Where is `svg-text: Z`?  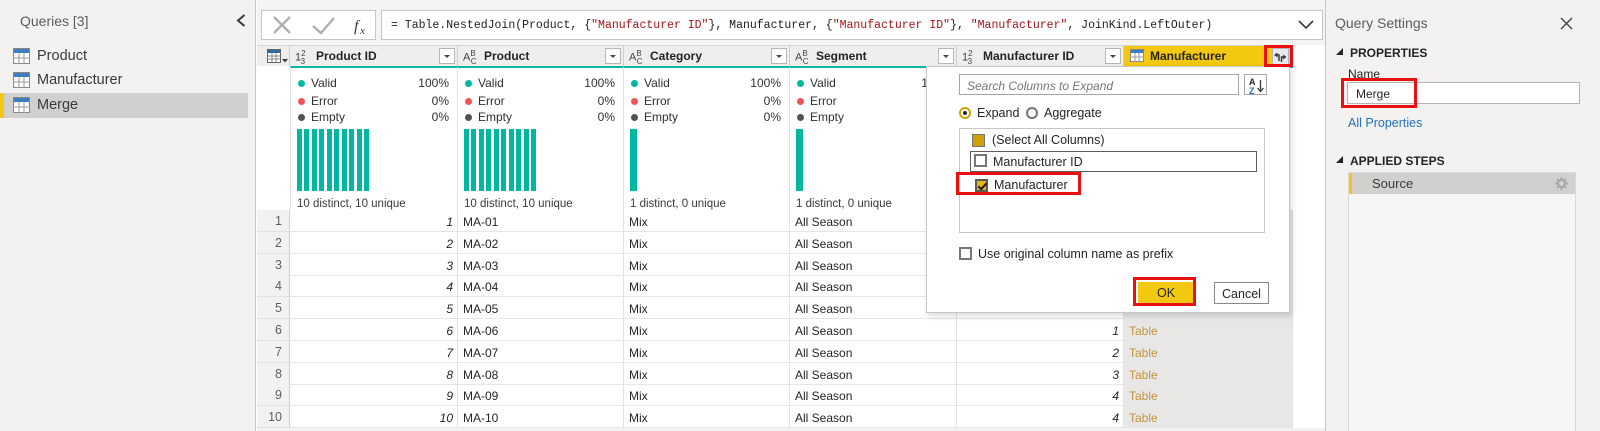 svg-text: Z is located at coordinates (1252, 91).